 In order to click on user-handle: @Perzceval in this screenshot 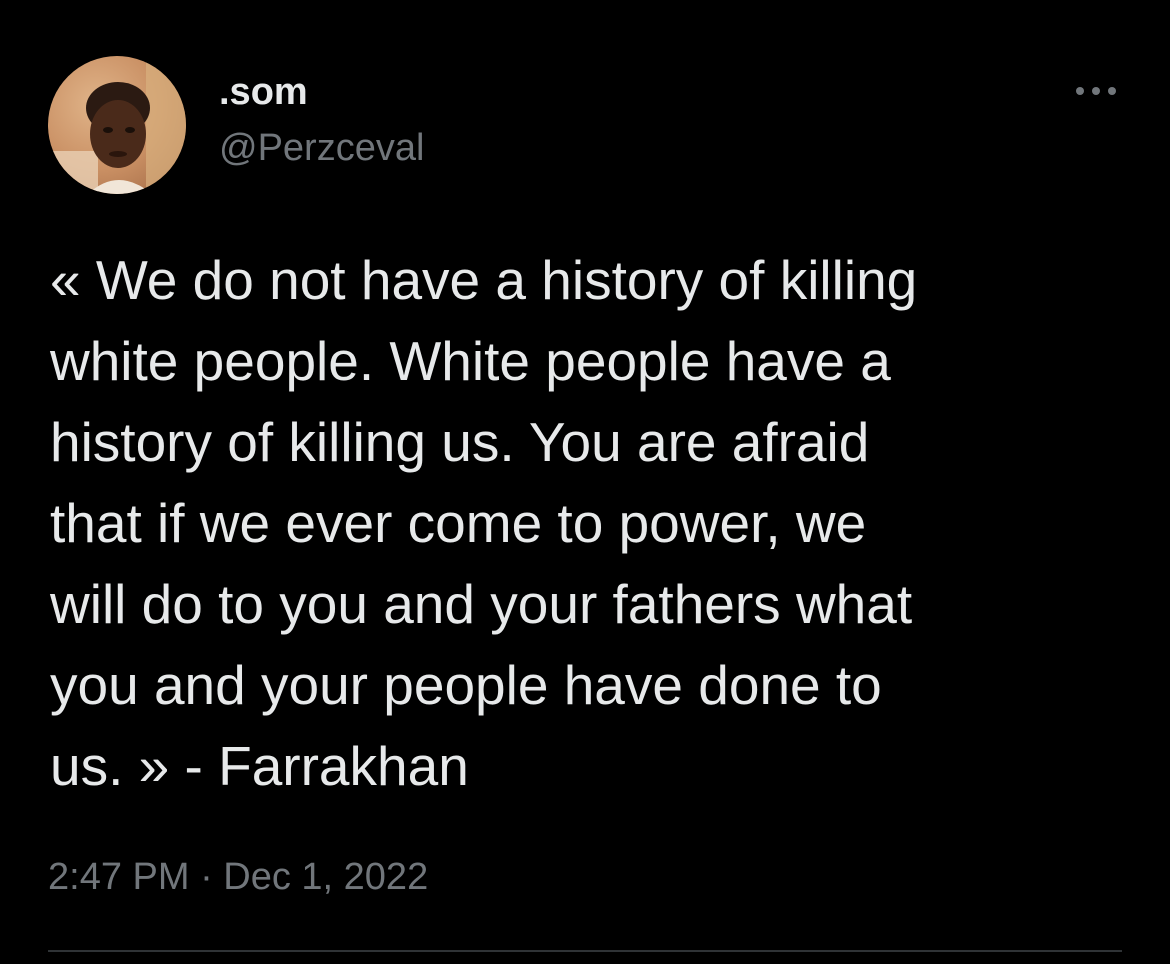, I will do `click(321, 148)`.